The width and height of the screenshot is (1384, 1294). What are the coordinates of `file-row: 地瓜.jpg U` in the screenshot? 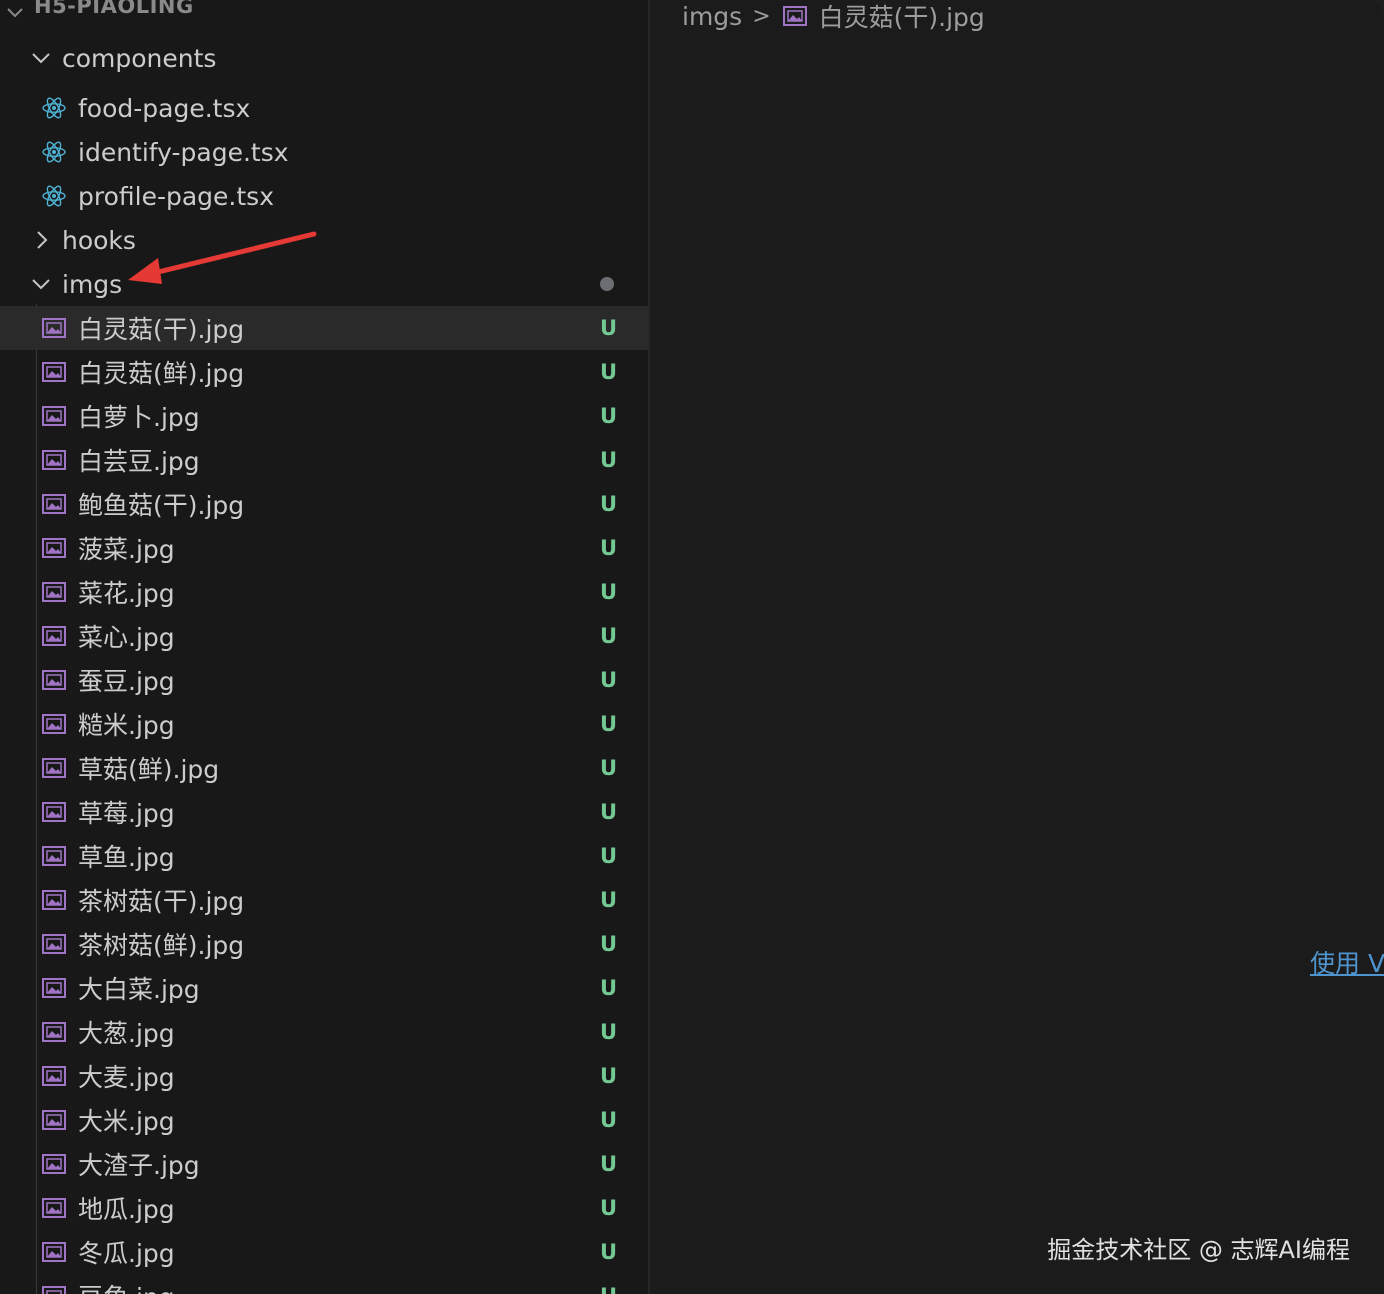 It's located at (324, 1208).